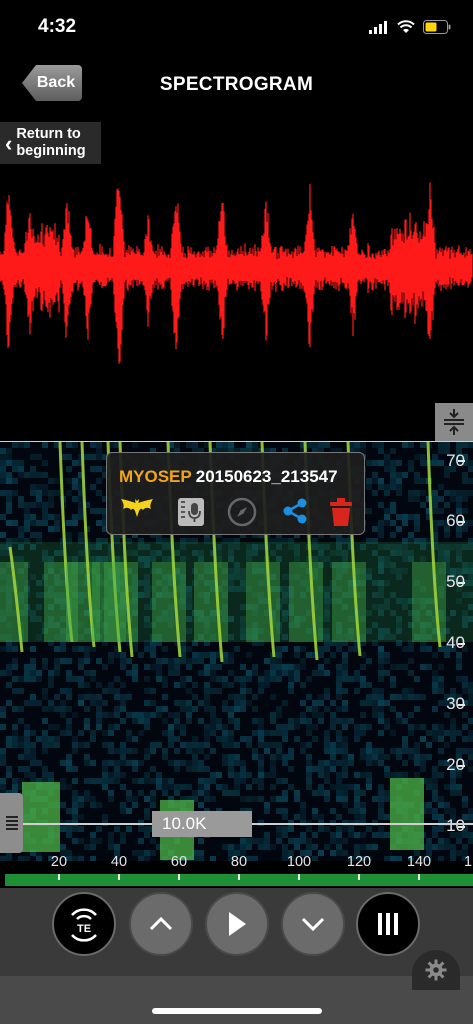  I want to click on microphone-notes-icon, so click(191, 512).